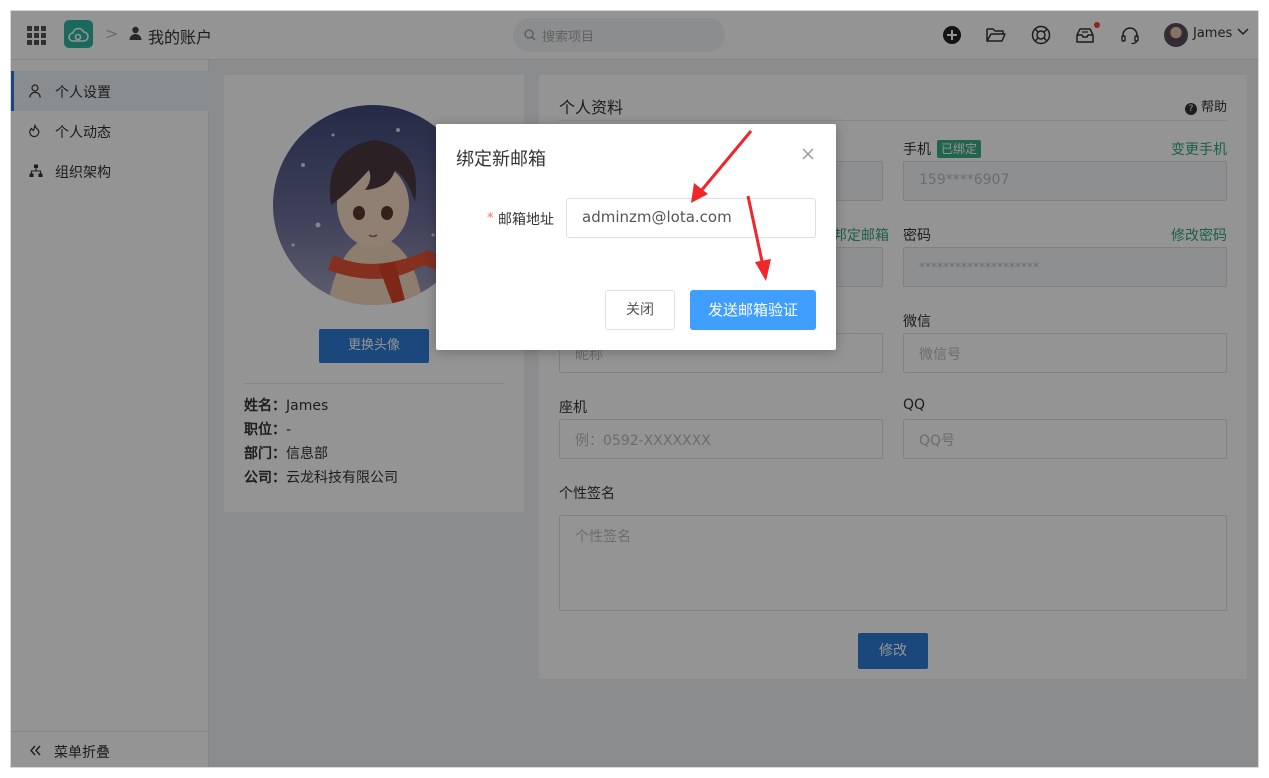 The image size is (1269, 778). Describe the element at coordinates (758, 238) in the screenshot. I see `arrow-to-send-button` at that location.